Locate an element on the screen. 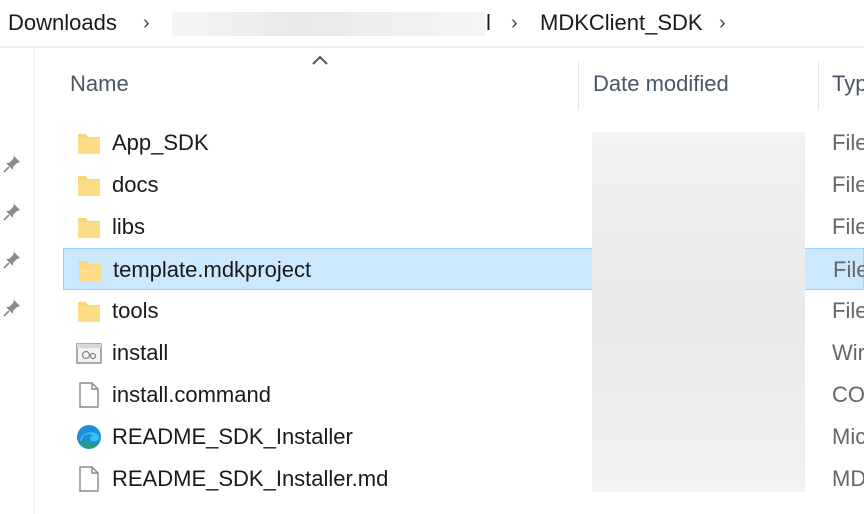 The height and width of the screenshot is (514, 864). breadcrumb: Downloads › l › MDKClient_SDK › is located at coordinates (432, 24).